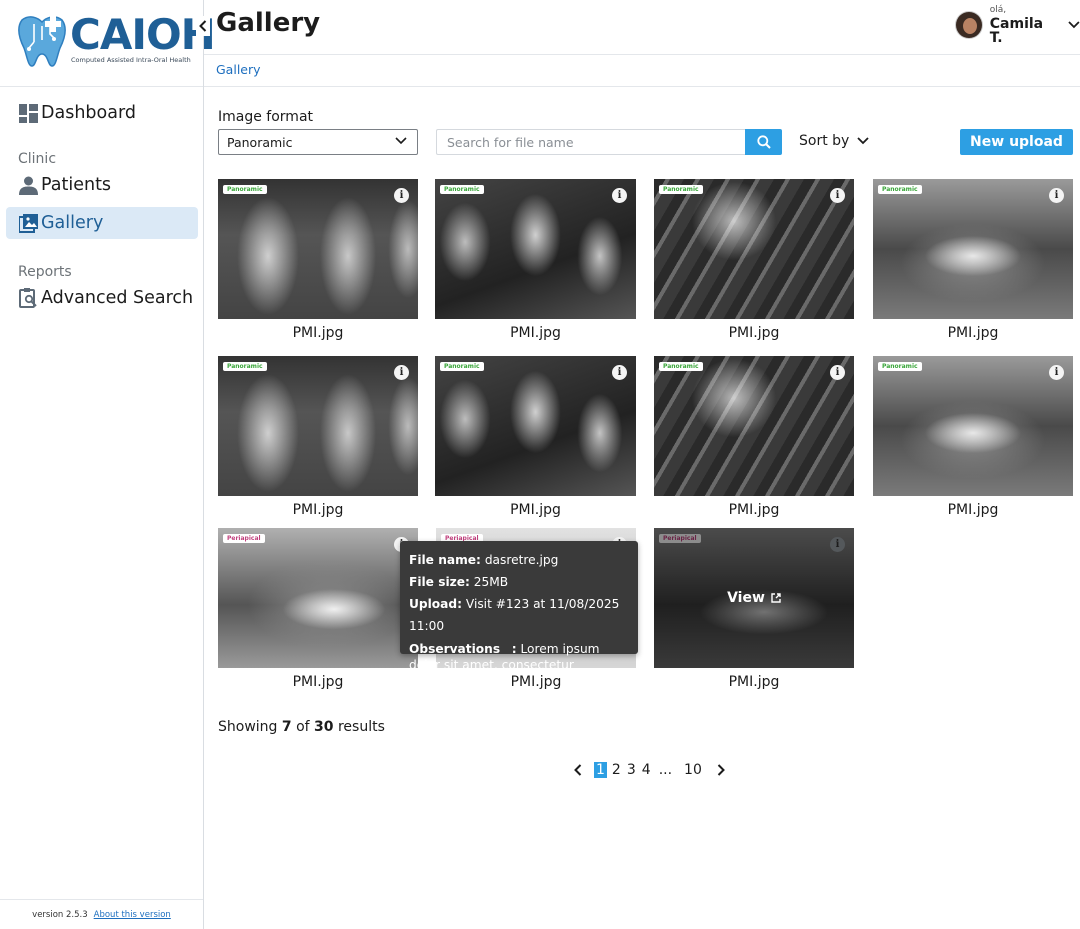 Image resolution: width=1080 pixels, height=929 pixels. What do you see at coordinates (131, 60) in the screenshot?
I see `brand-tagline: Computed Assisted Intra-Oral Health` at bounding box center [131, 60].